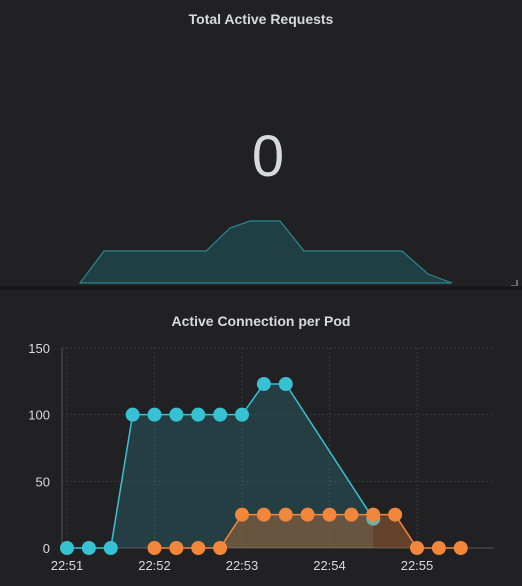 This screenshot has height=586, width=522. What do you see at coordinates (39, 348) in the screenshot?
I see `y-tick-label: 150` at bounding box center [39, 348].